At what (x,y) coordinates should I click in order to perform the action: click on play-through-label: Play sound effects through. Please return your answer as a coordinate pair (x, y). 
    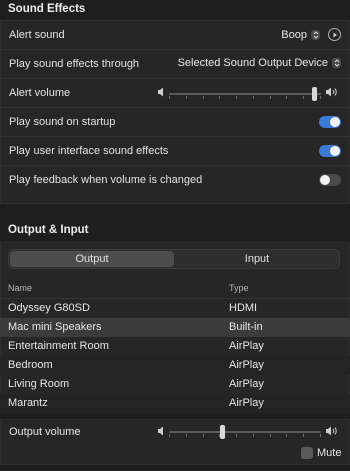
    Looking at the image, I should click on (74, 64).